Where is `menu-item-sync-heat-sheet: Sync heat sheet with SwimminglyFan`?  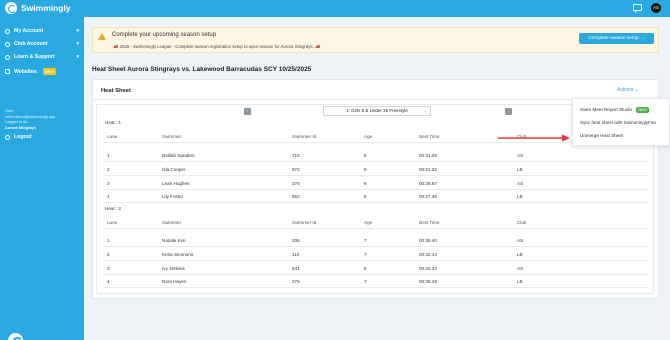 menu-item-sync-heat-sheet: Sync heat sheet with SwimminglyFan is located at coordinates (618, 122).